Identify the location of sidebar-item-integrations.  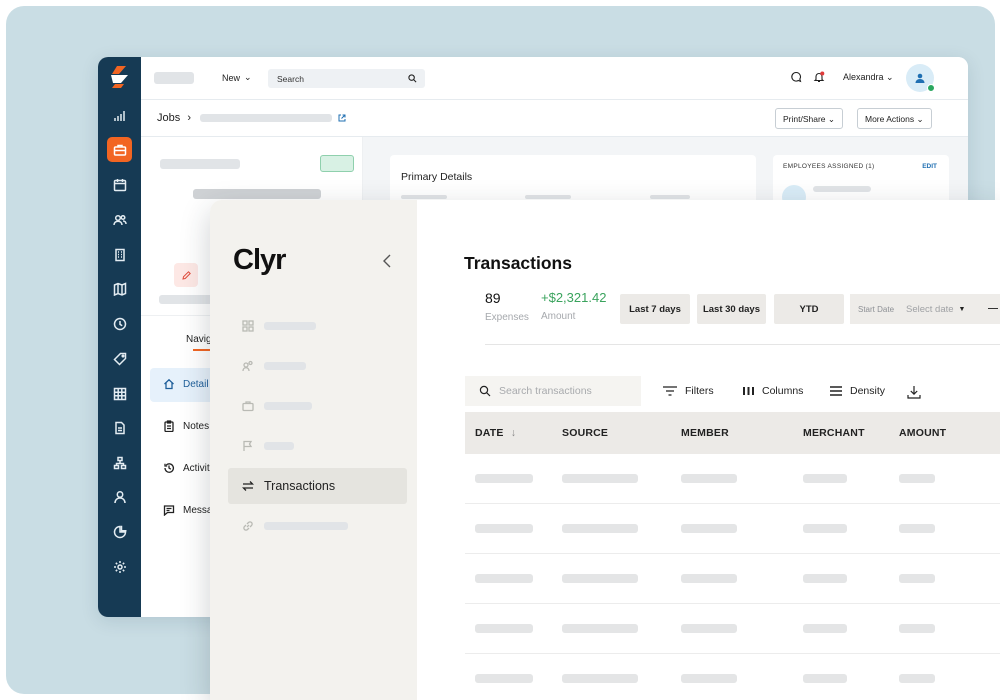
(317, 526).